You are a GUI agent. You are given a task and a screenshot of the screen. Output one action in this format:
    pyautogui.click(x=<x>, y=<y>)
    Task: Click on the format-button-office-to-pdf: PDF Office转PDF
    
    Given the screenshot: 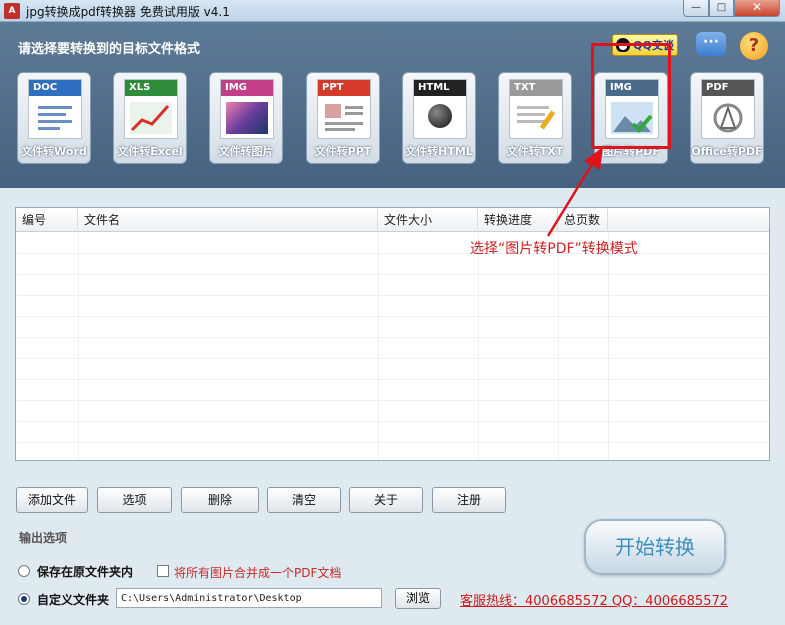 What is the action you would take?
    pyautogui.click(x=727, y=118)
    